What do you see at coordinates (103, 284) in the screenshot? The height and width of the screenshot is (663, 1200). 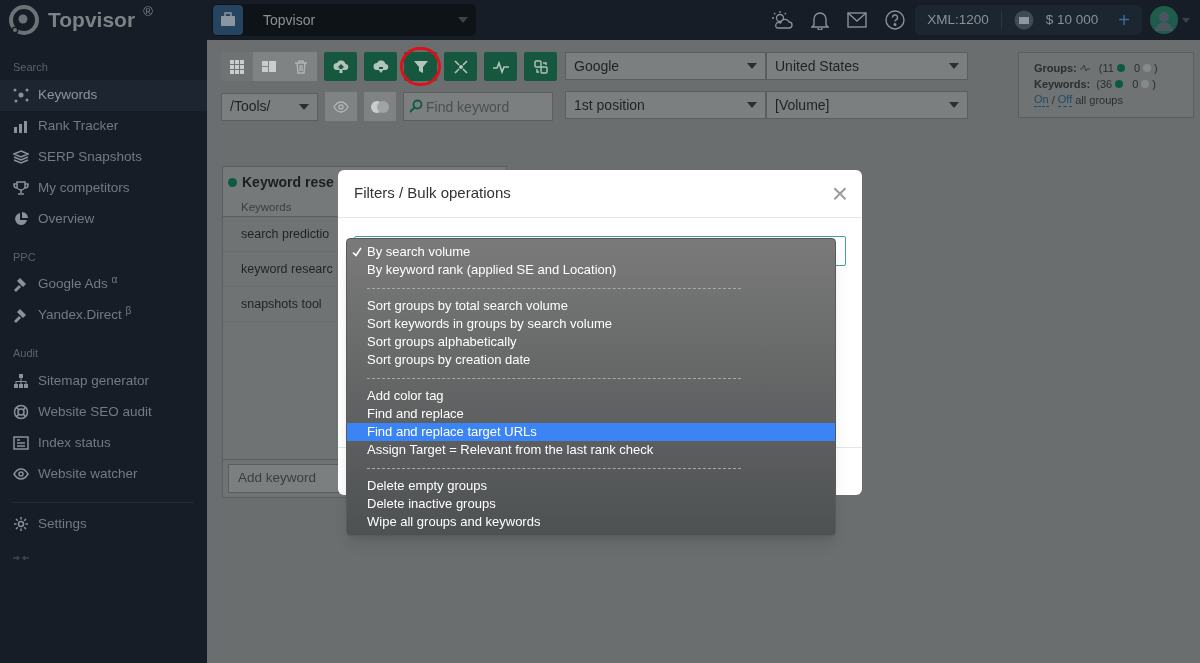 I see `sidebar-item: Google Ads $^{α}$` at bounding box center [103, 284].